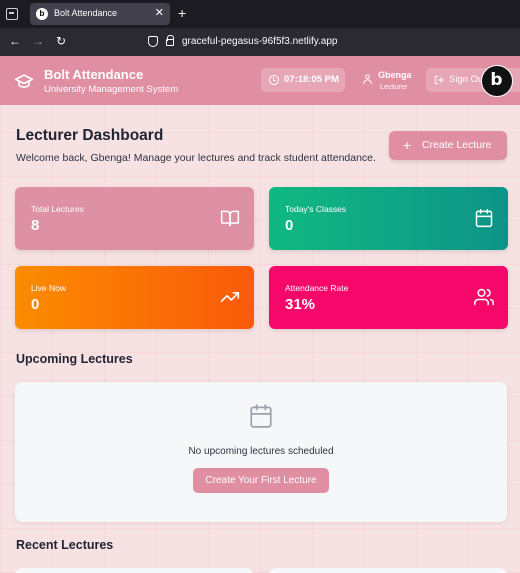 The height and width of the screenshot is (573, 520). I want to click on url-text: graceful-pegasus-96f5f3.netlify.app, so click(259, 41).